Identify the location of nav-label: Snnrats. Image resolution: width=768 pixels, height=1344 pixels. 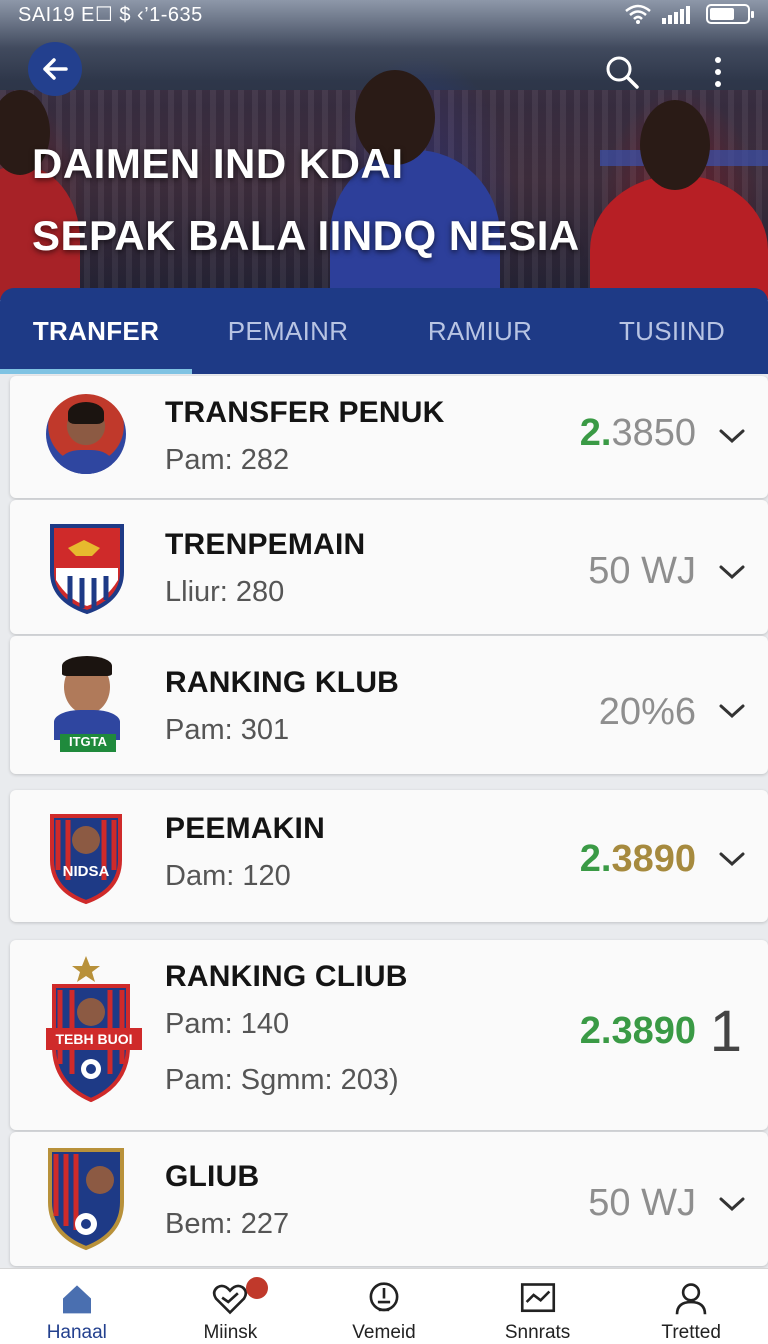
(537, 1332).